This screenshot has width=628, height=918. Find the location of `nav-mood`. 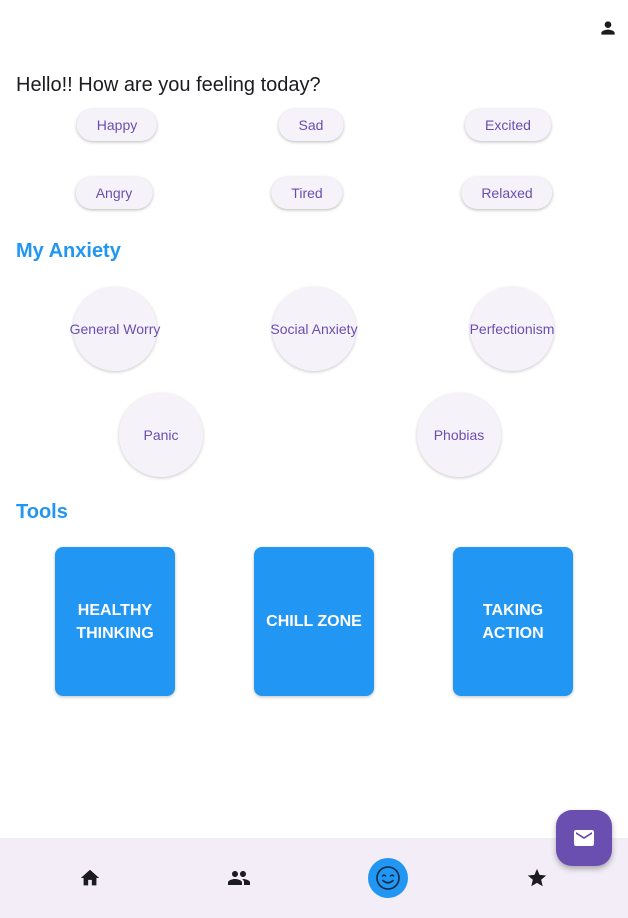

nav-mood is located at coordinates (388, 878).